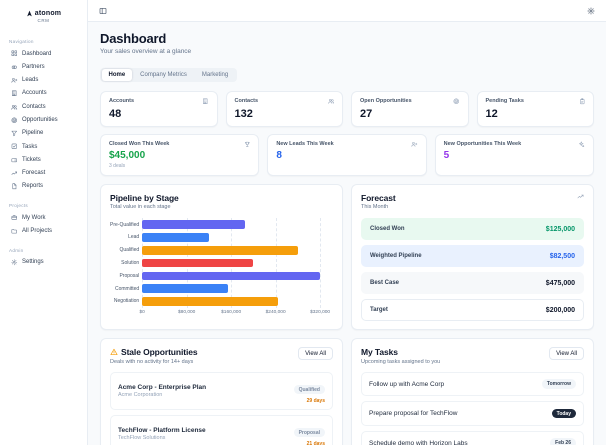  Describe the element at coordinates (407, 384) in the screenshot. I see `task-label: Follow up with Acme Corp` at that location.